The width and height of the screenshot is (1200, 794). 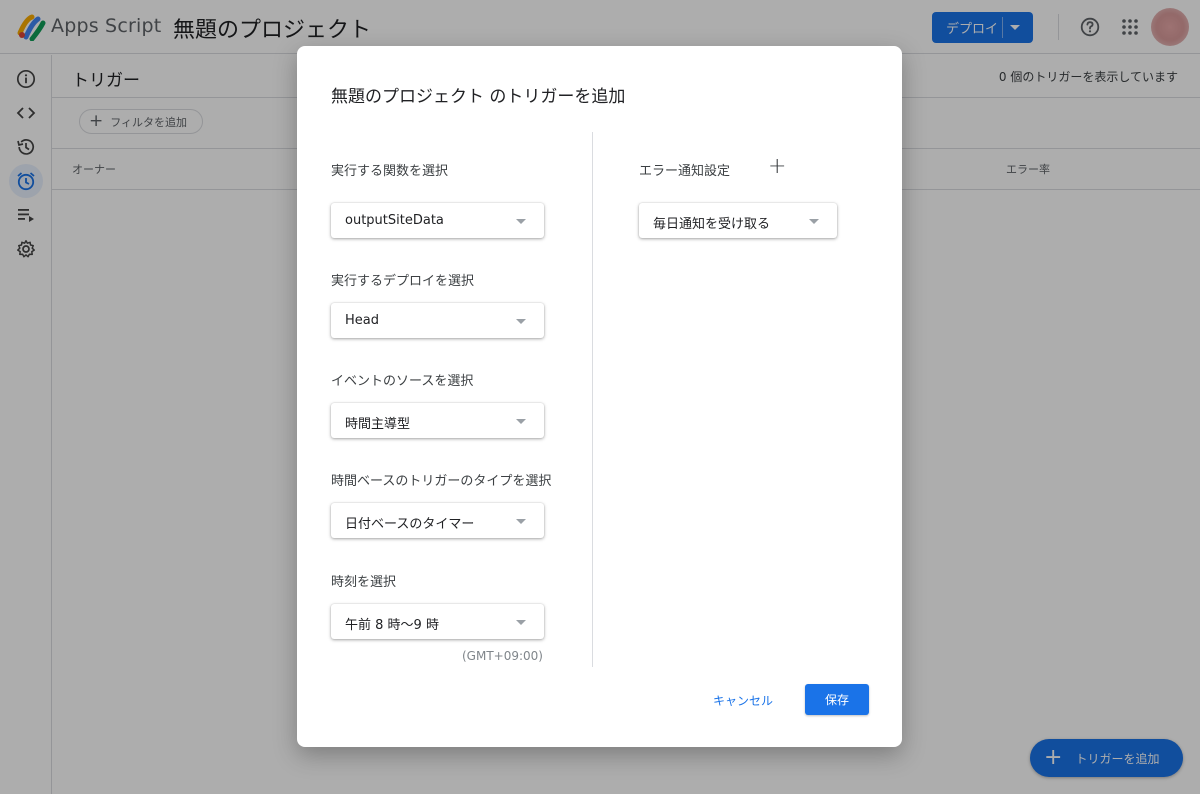 What do you see at coordinates (390, 171) in the screenshot?
I see `function-select-label: 実行する関数を選択` at bounding box center [390, 171].